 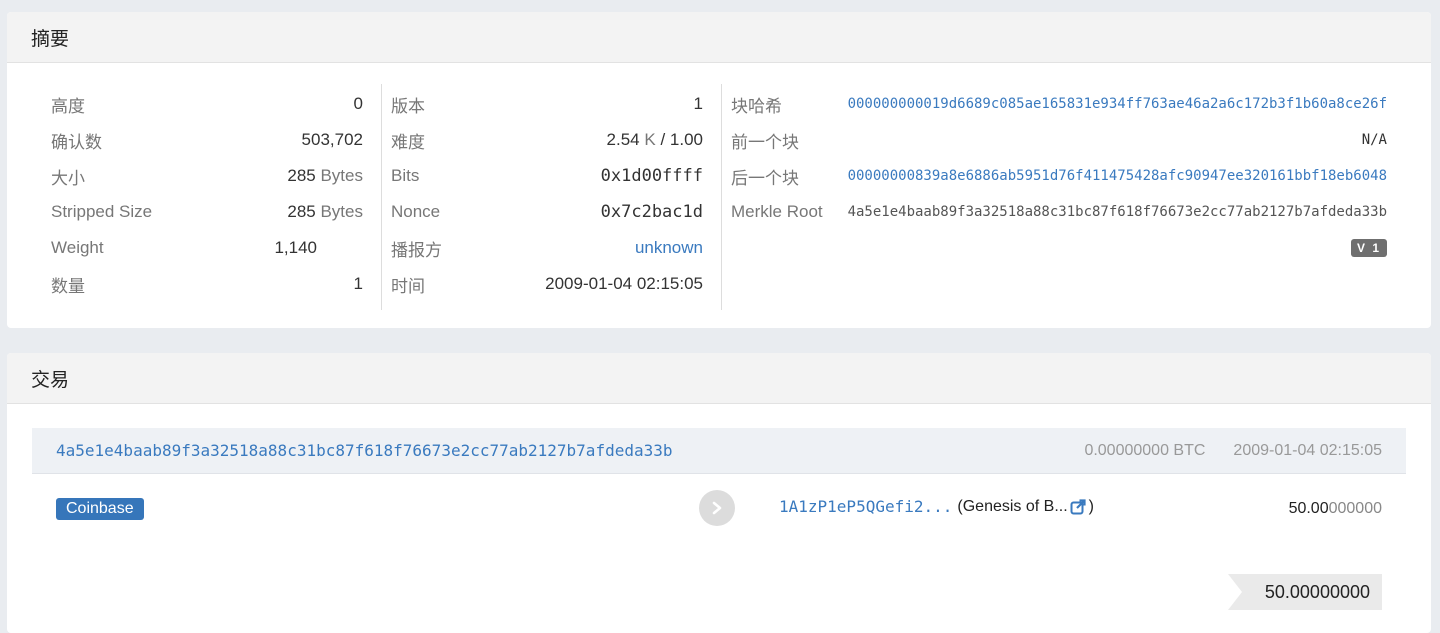 What do you see at coordinates (68, 178) in the screenshot?
I see `size-label: 大小` at bounding box center [68, 178].